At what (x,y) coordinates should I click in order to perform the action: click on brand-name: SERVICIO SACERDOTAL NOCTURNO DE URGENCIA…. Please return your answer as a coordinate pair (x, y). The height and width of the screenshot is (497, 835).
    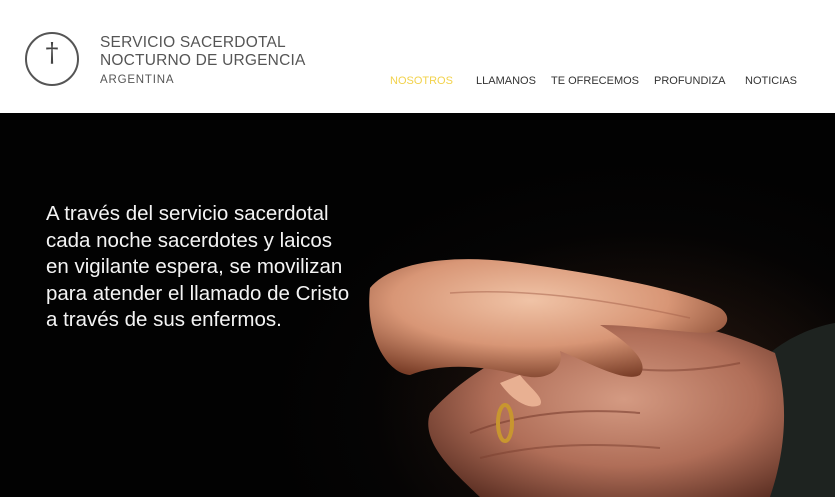
    Looking at the image, I should click on (203, 61).